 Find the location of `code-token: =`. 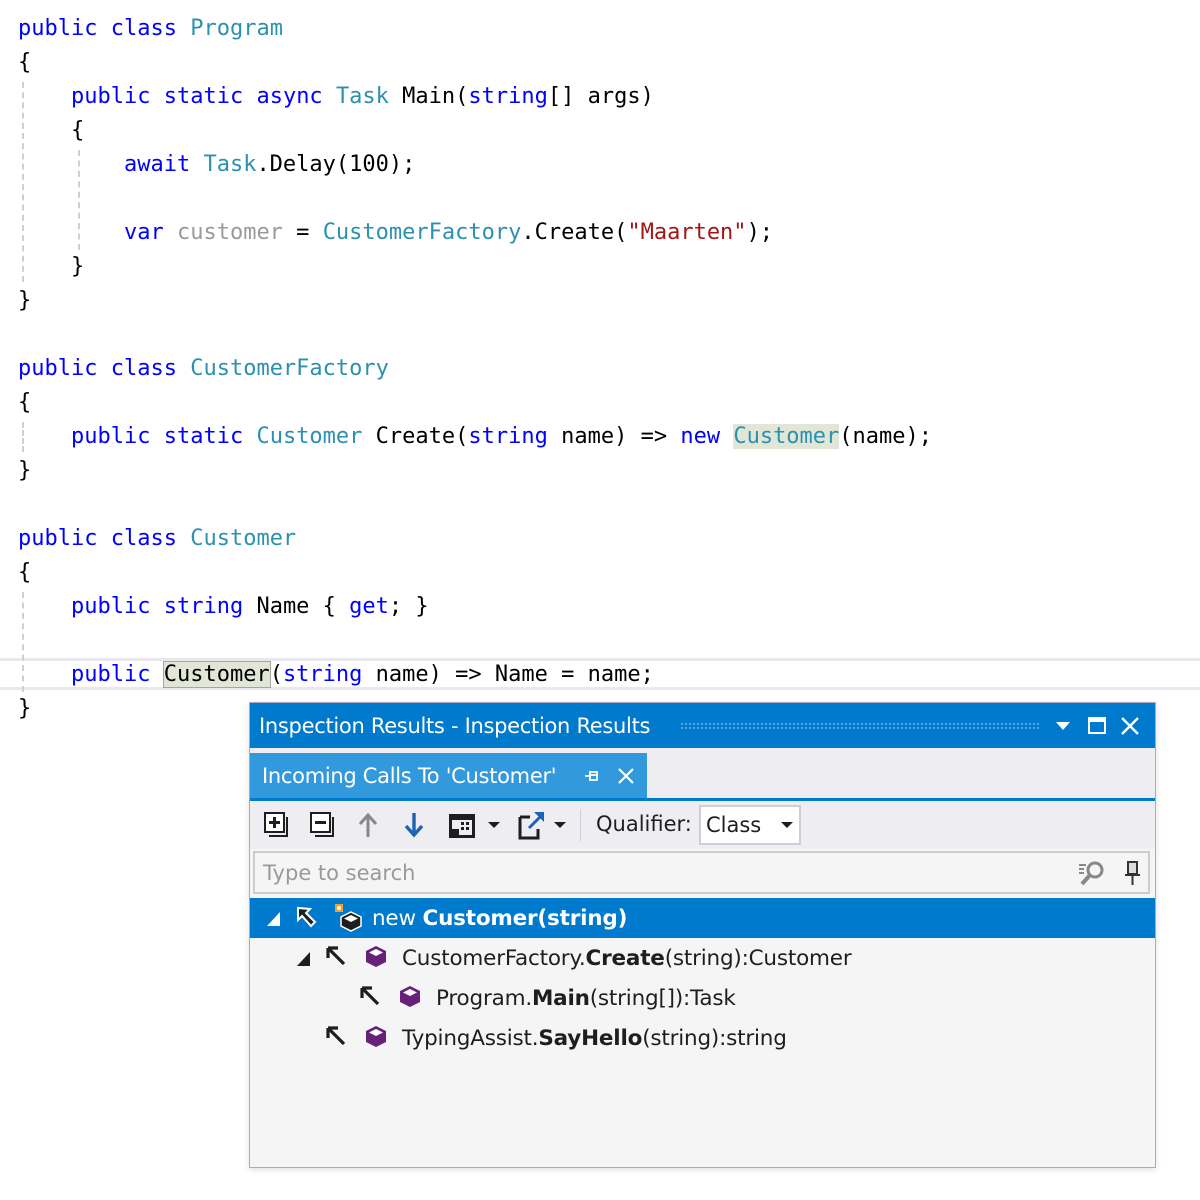

code-token: = is located at coordinates (302, 232).